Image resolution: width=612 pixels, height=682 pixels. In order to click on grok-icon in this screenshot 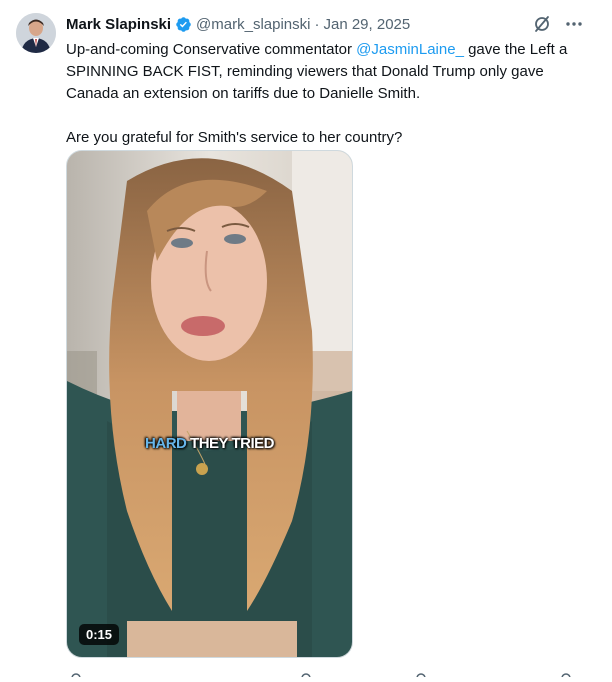, I will do `click(542, 24)`.